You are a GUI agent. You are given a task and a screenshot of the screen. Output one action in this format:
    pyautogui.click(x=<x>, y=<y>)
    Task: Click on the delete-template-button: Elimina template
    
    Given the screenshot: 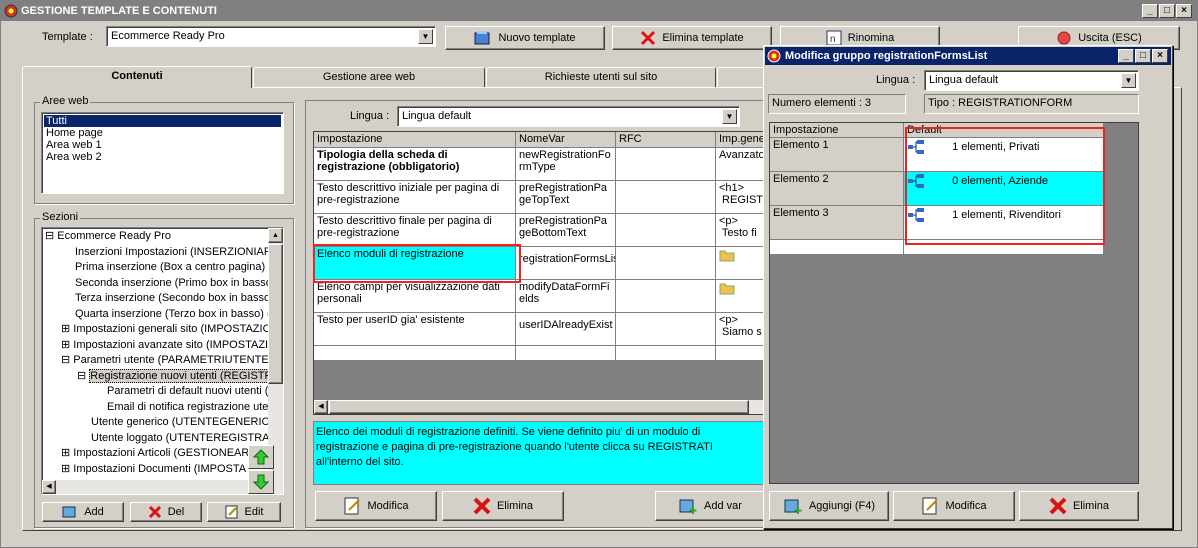 What is the action you would take?
    pyautogui.click(x=692, y=38)
    